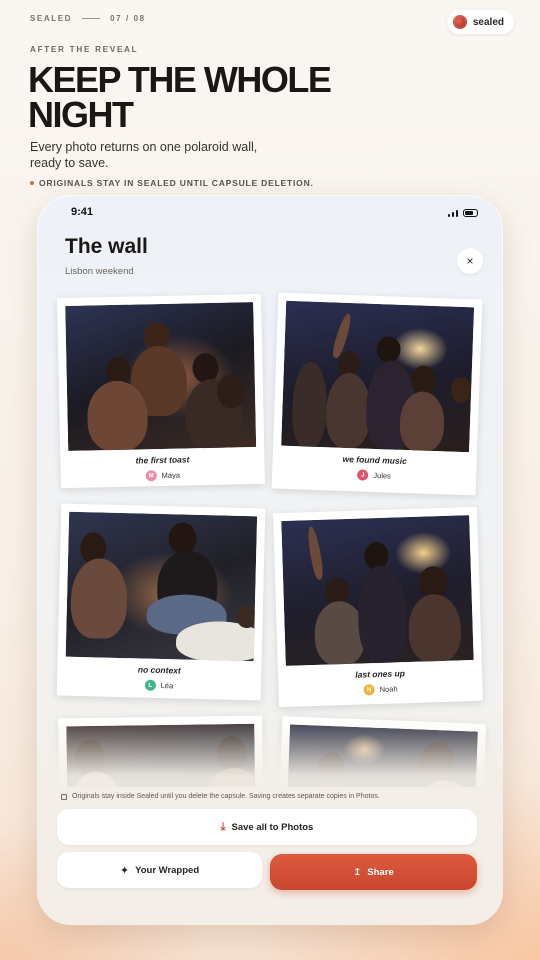 Image resolution: width=540 pixels, height=960 pixels. I want to click on battery-icon, so click(470, 213).